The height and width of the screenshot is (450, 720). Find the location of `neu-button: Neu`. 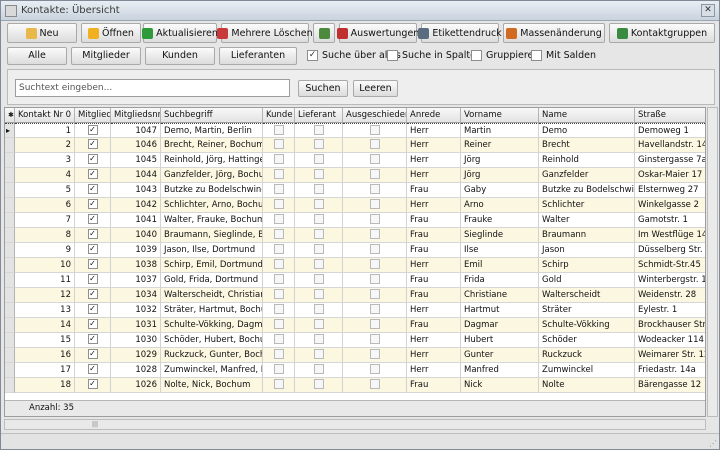

neu-button: Neu is located at coordinates (42, 33).